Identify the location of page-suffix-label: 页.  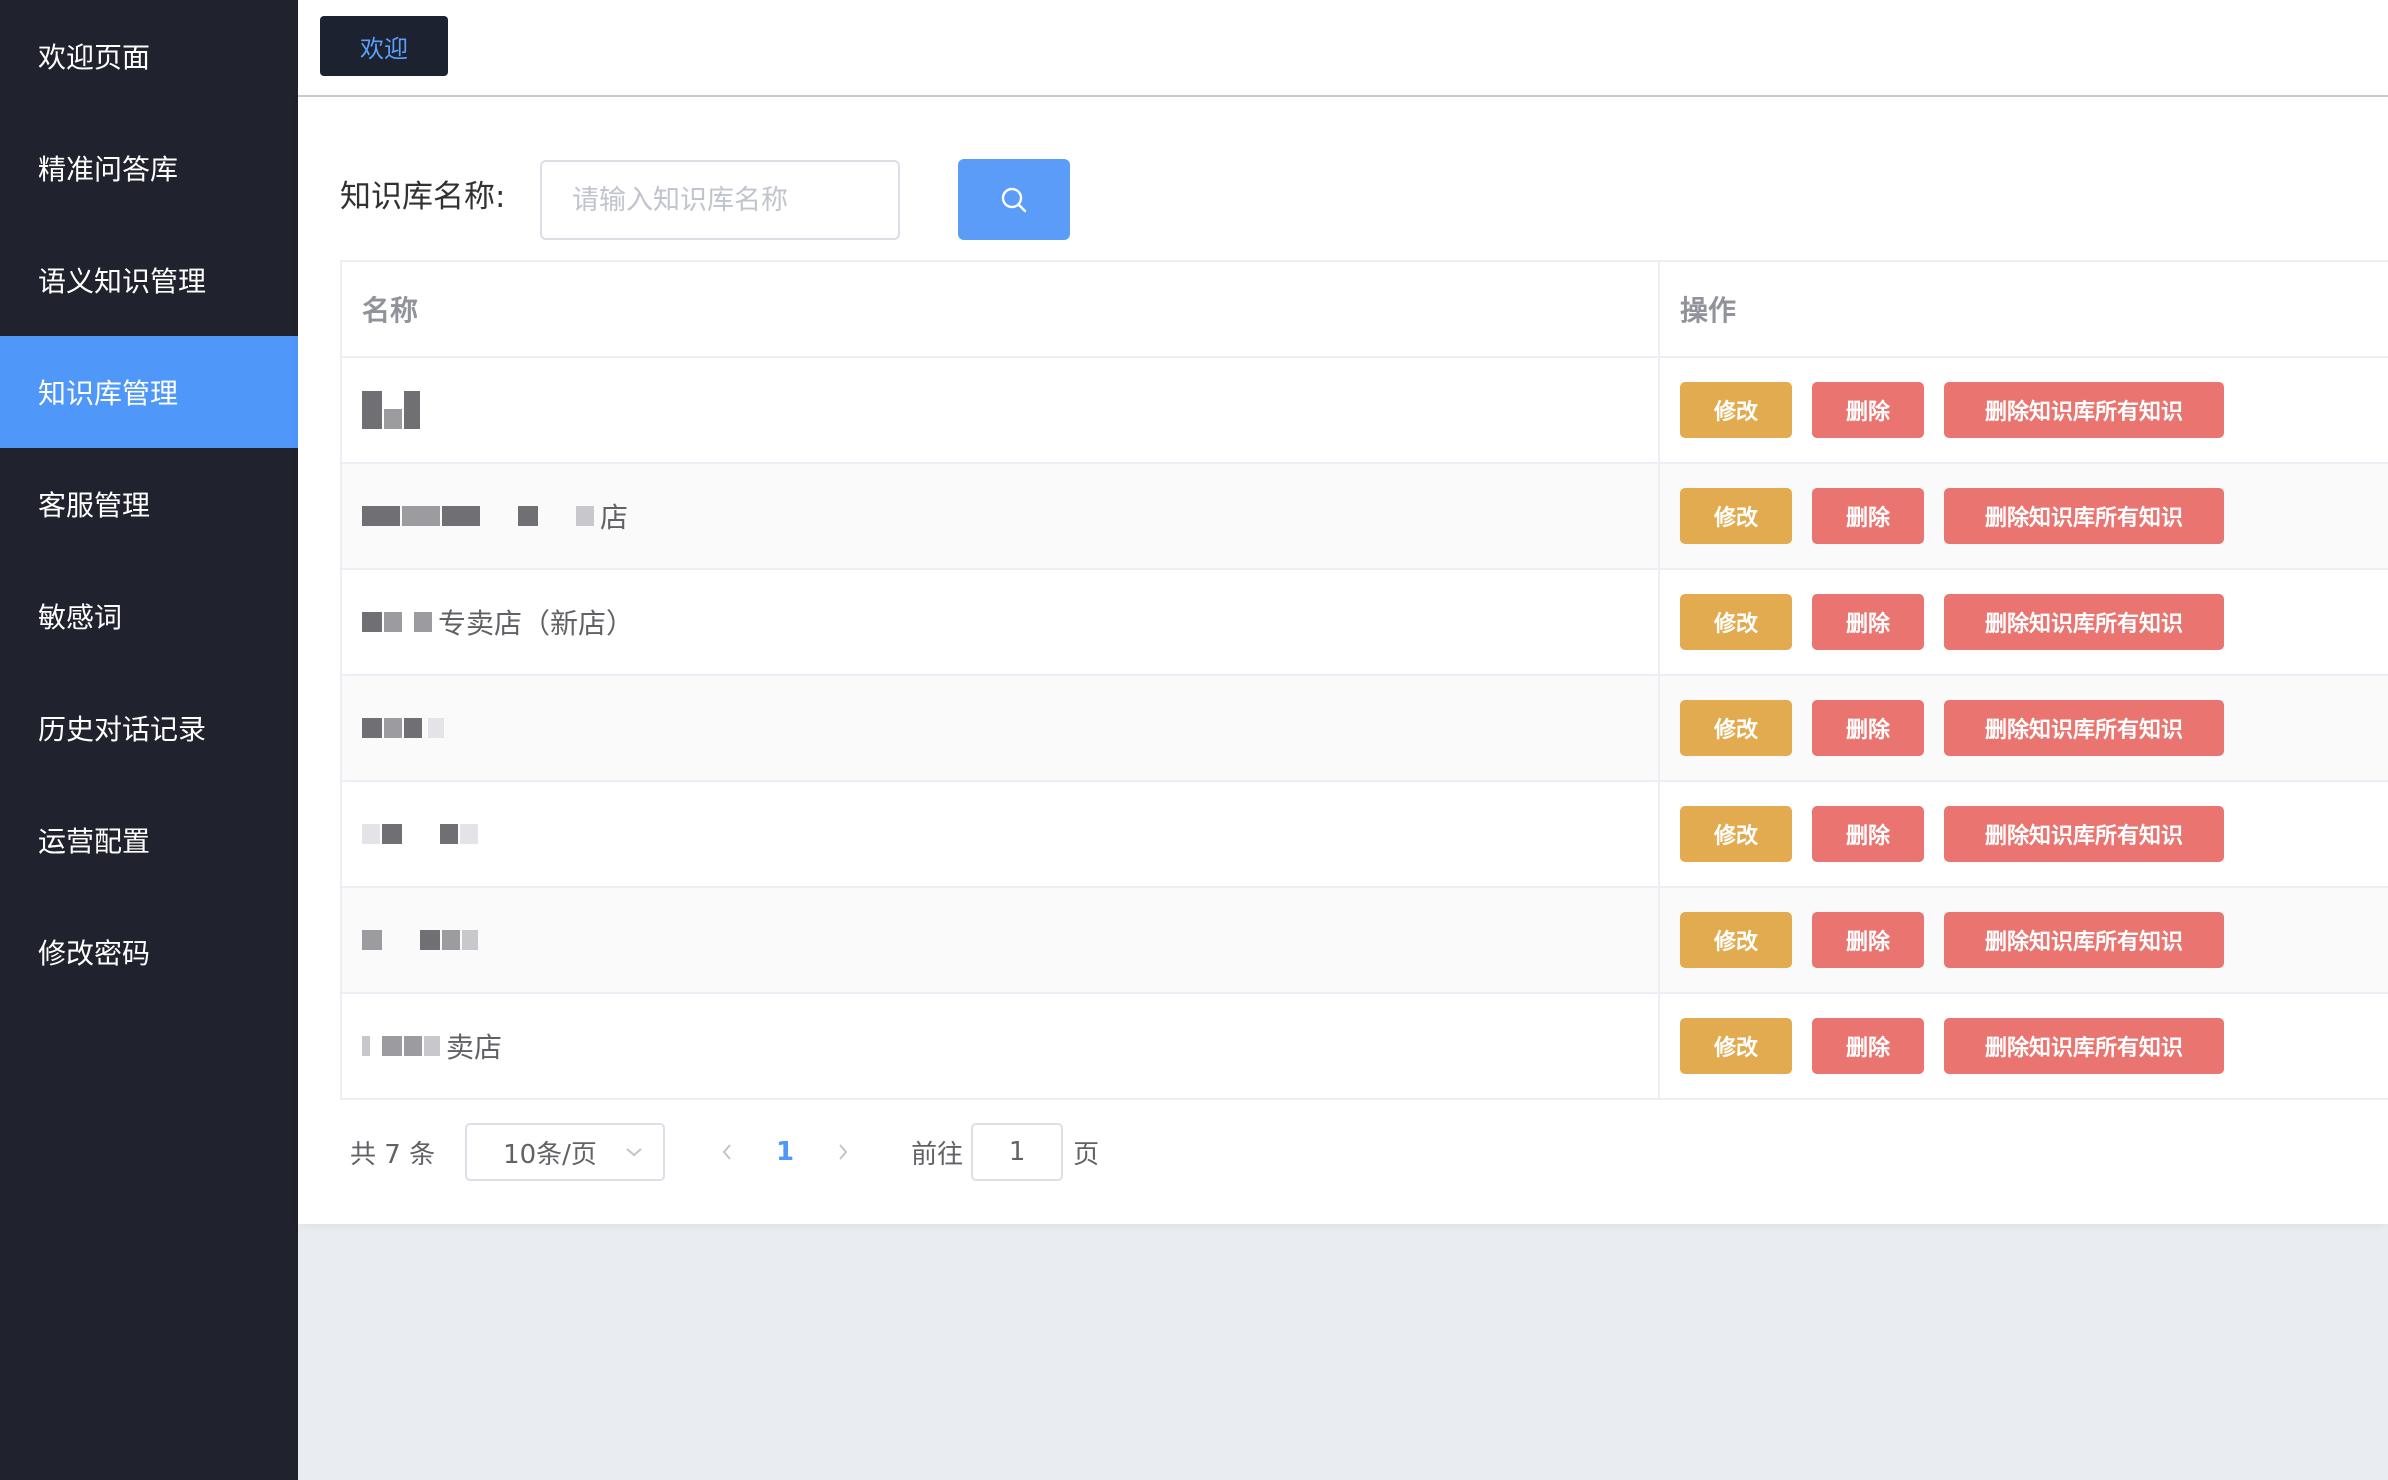
(1086, 1154).